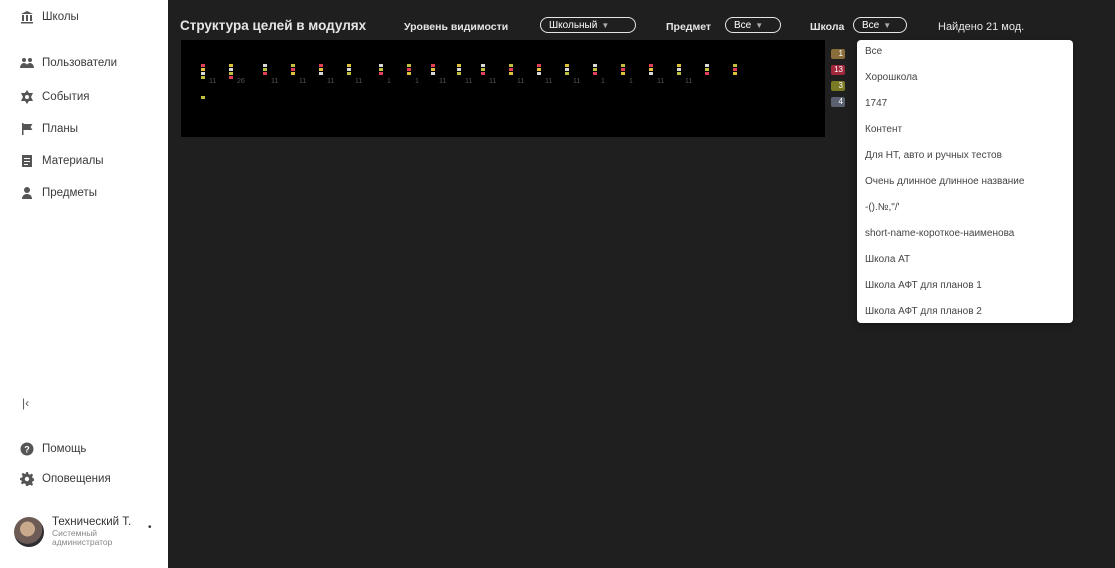 The image size is (1115, 568). What do you see at coordinates (873, 51) in the screenshot?
I see `dropdown-option: Все` at bounding box center [873, 51].